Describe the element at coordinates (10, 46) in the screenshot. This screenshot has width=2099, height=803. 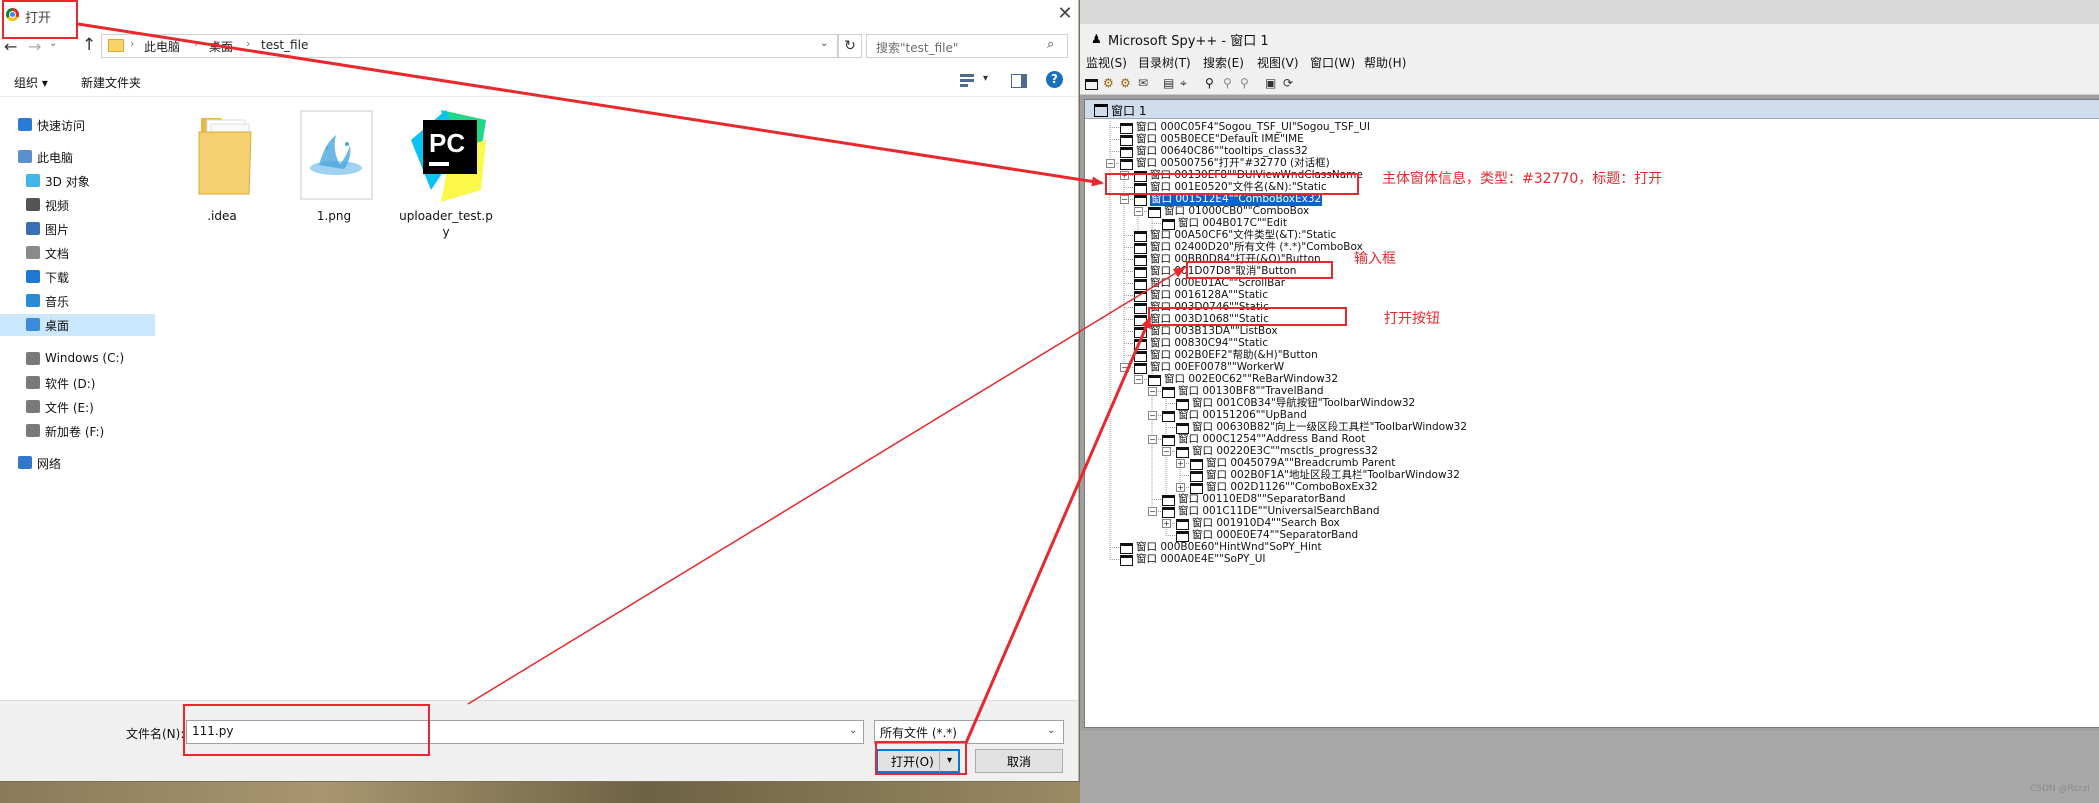
I see `back-arrow-icon: ←` at that location.